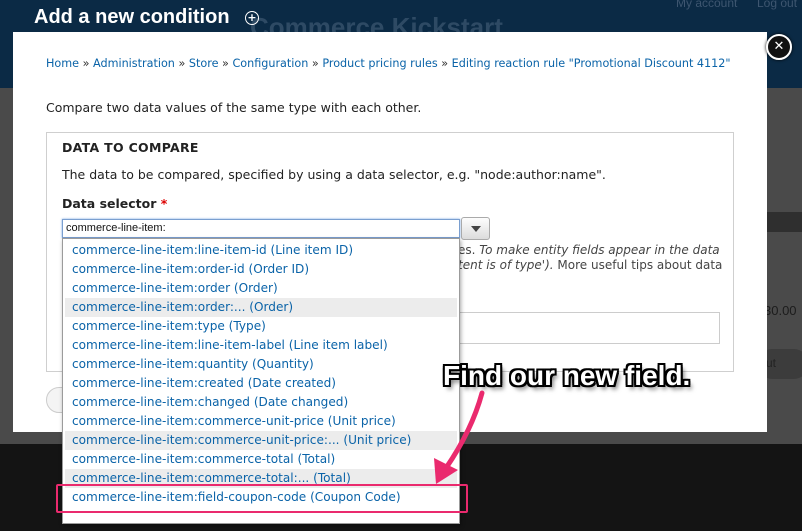 The image size is (802, 531). I want to click on autocomplete-item: commerce-line-item:type (Type), so click(261, 326).